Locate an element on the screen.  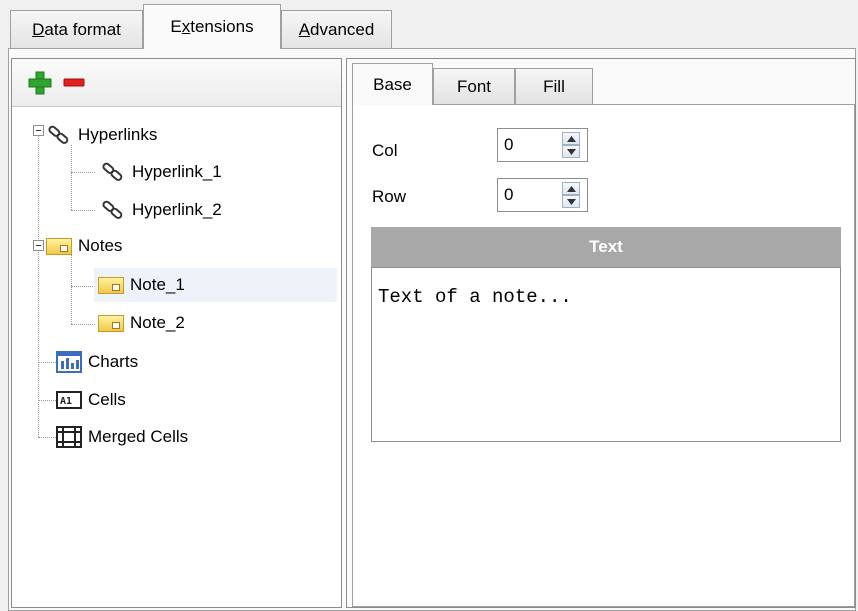
tree-item-notes: Notes is located at coordinates (84, 246).